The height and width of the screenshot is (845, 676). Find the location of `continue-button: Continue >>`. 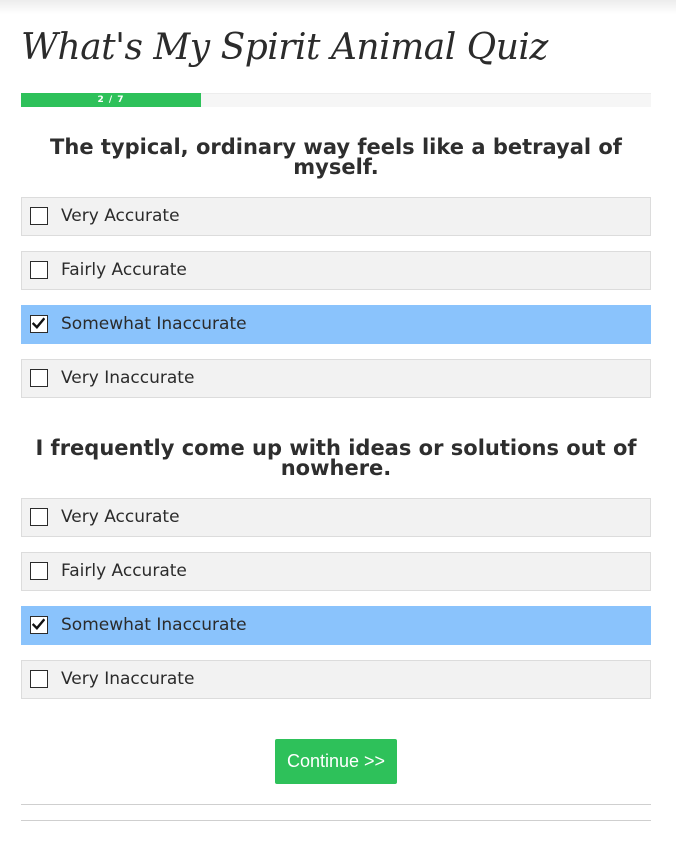

continue-button: Continue >> is located at coordinates (336, 761).